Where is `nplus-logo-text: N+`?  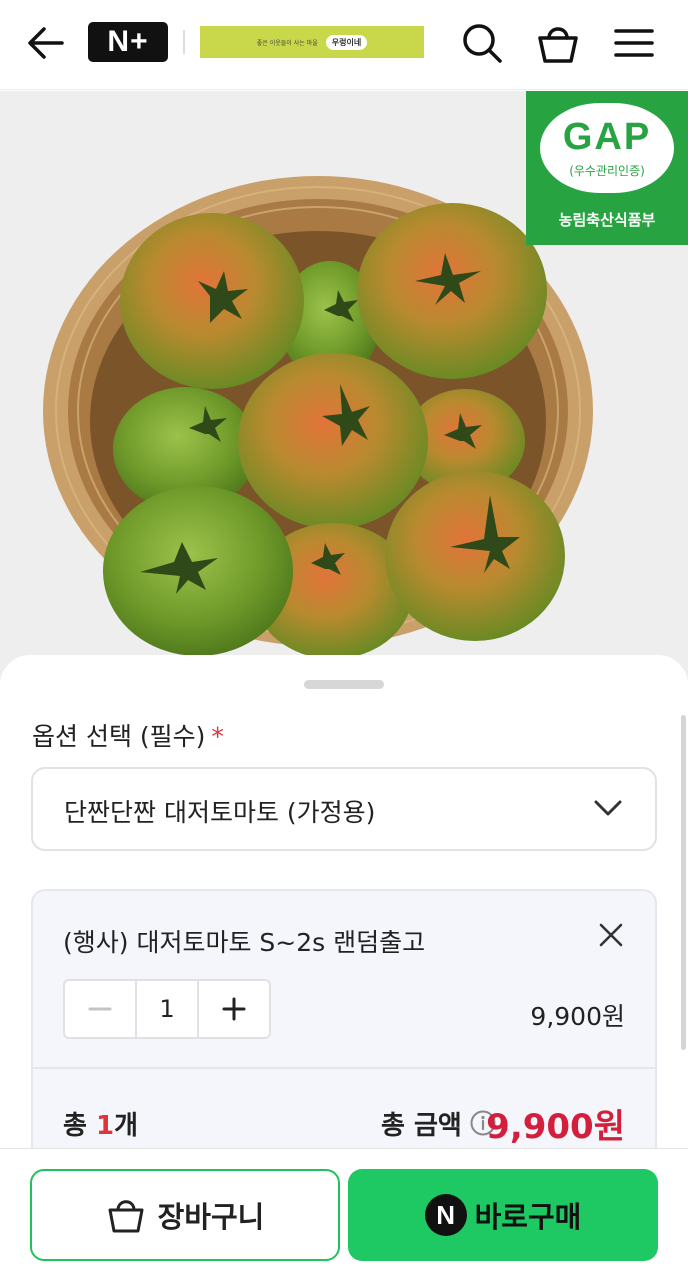 nplus-logo-text: N+ is located at coordinates (128, 41).